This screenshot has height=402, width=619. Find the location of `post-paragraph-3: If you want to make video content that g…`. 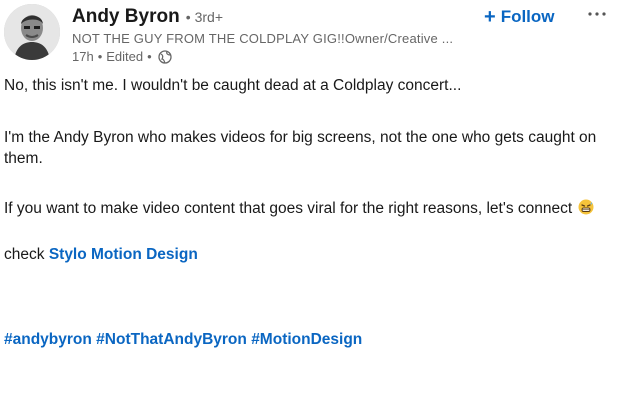

post-paragraph-3: If you want to make video content that g… is located at coordinates (304, 208).